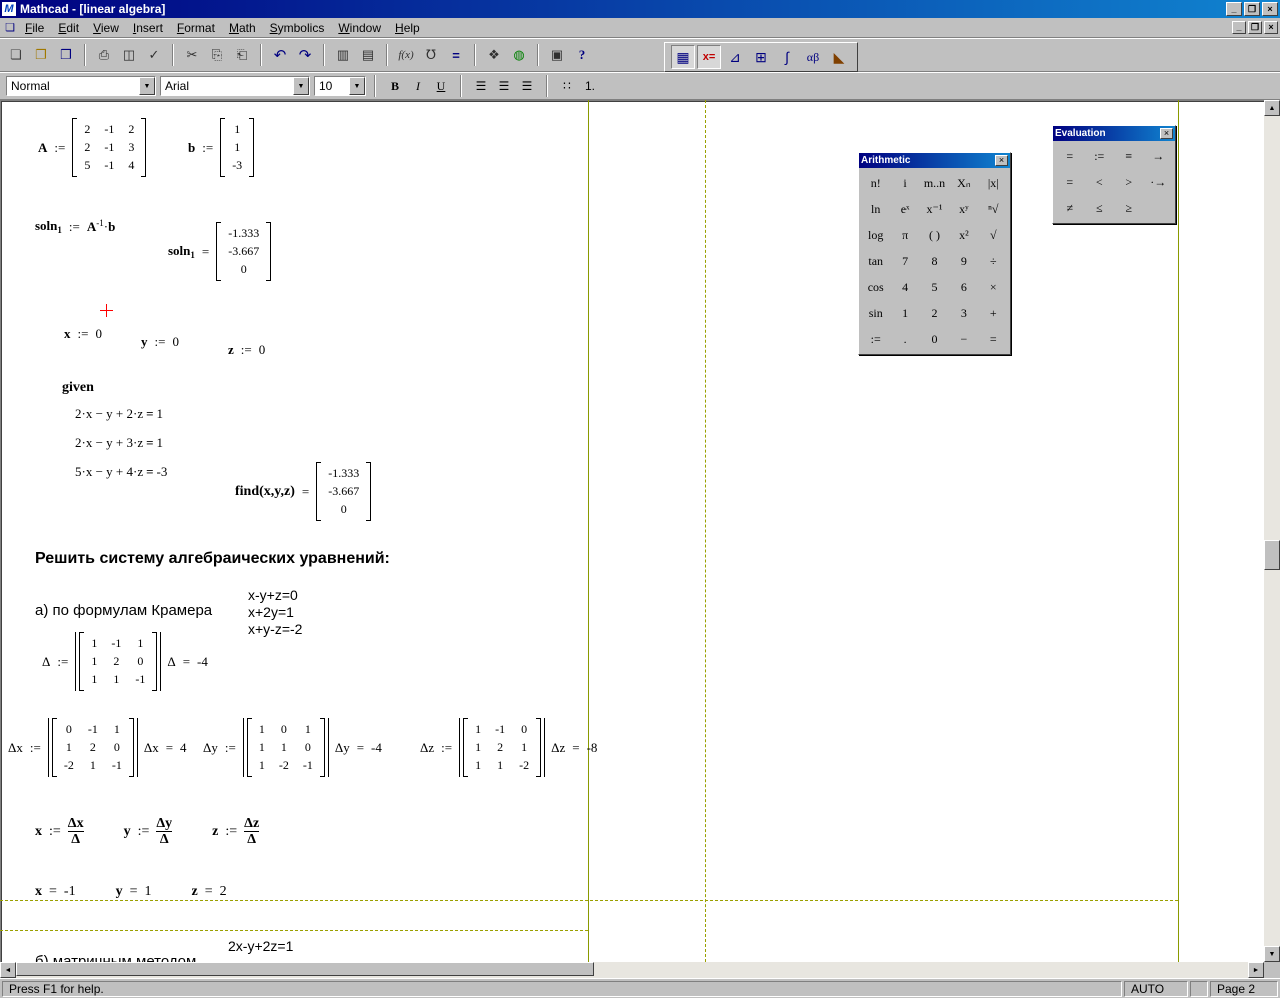 The image size is (1280, 998). What do you see at coordinates (395, 86) in the screenshot?
I see `bold-button: B` at bounding box center [395, 86].